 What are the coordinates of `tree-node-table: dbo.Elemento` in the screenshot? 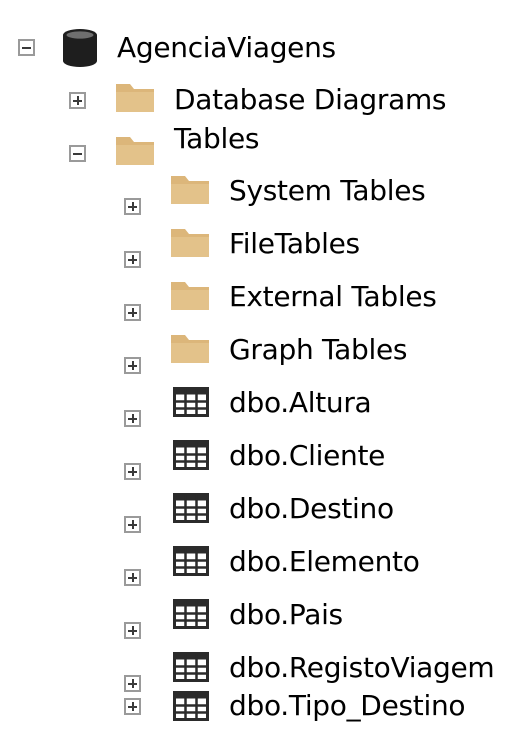 It's located at (265, 567).